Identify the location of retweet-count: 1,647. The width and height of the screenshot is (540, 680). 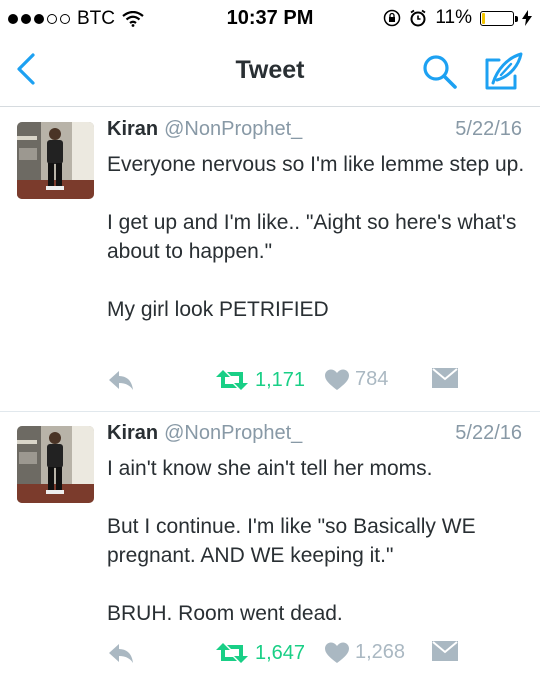
(280, 652).